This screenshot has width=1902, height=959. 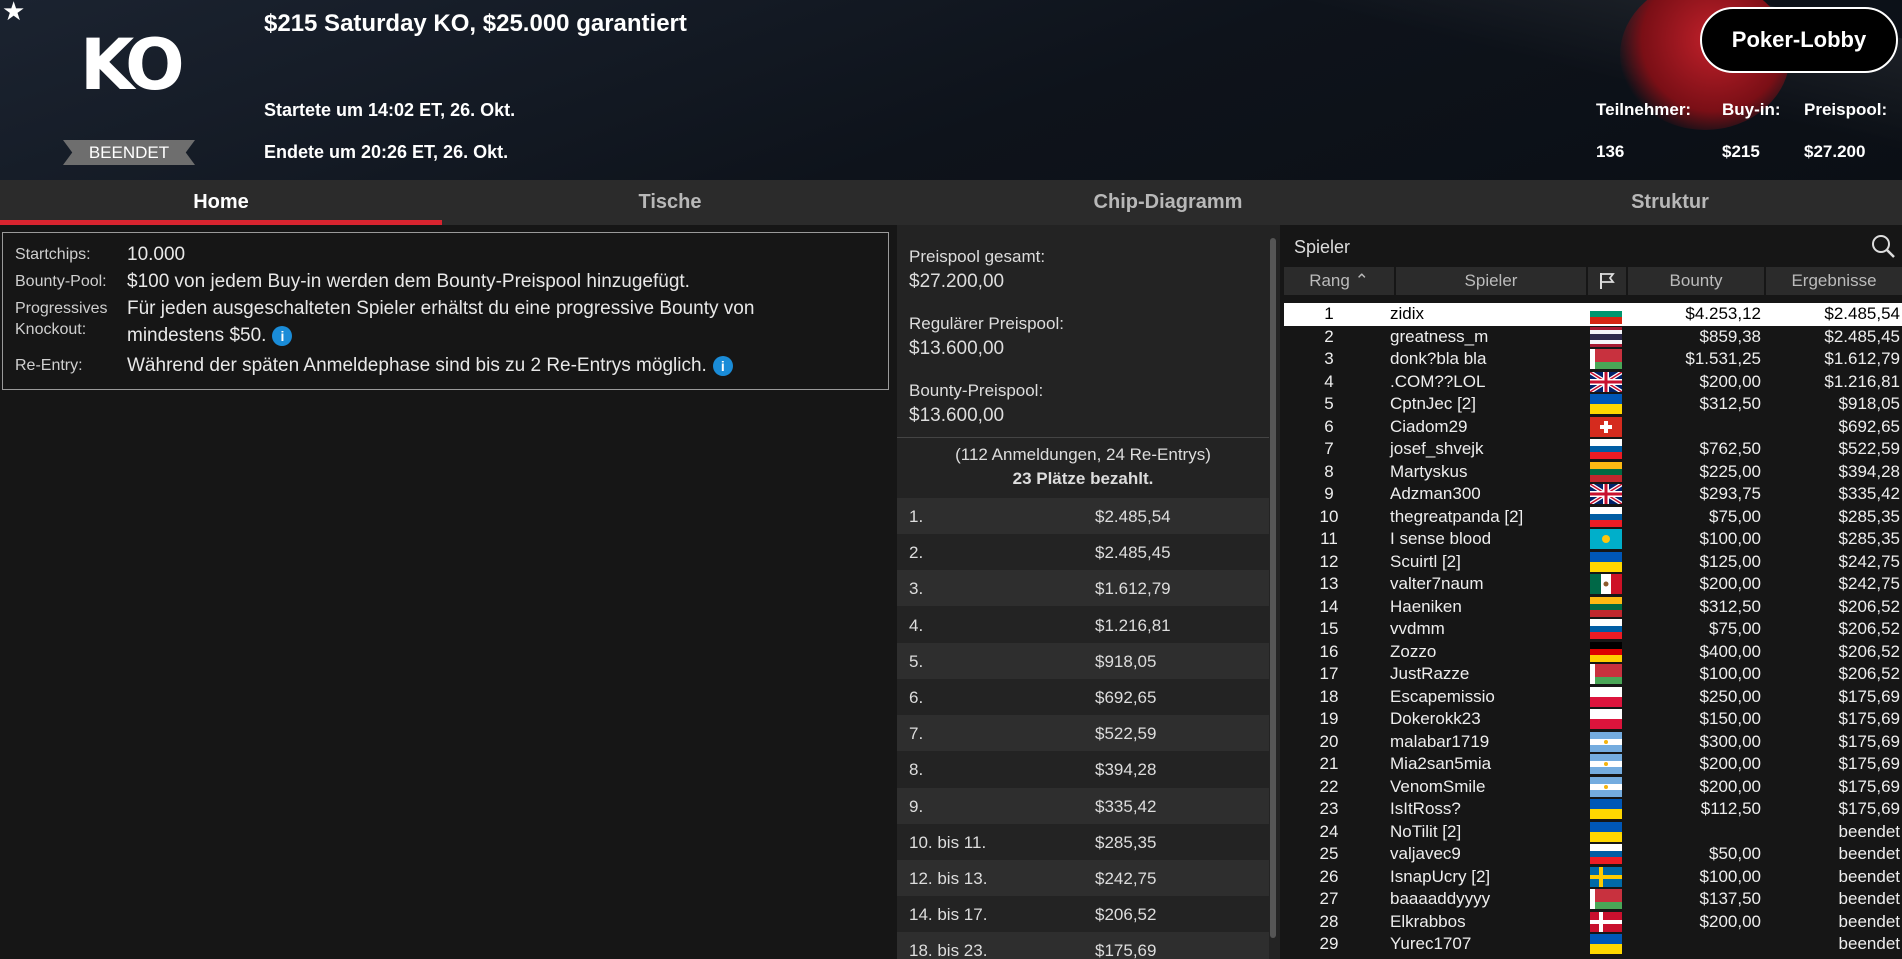 What do you see at coordinates (1329, 313) in the screenshot?
I see `player-rank: 1` at bounding box center [1329, 313].